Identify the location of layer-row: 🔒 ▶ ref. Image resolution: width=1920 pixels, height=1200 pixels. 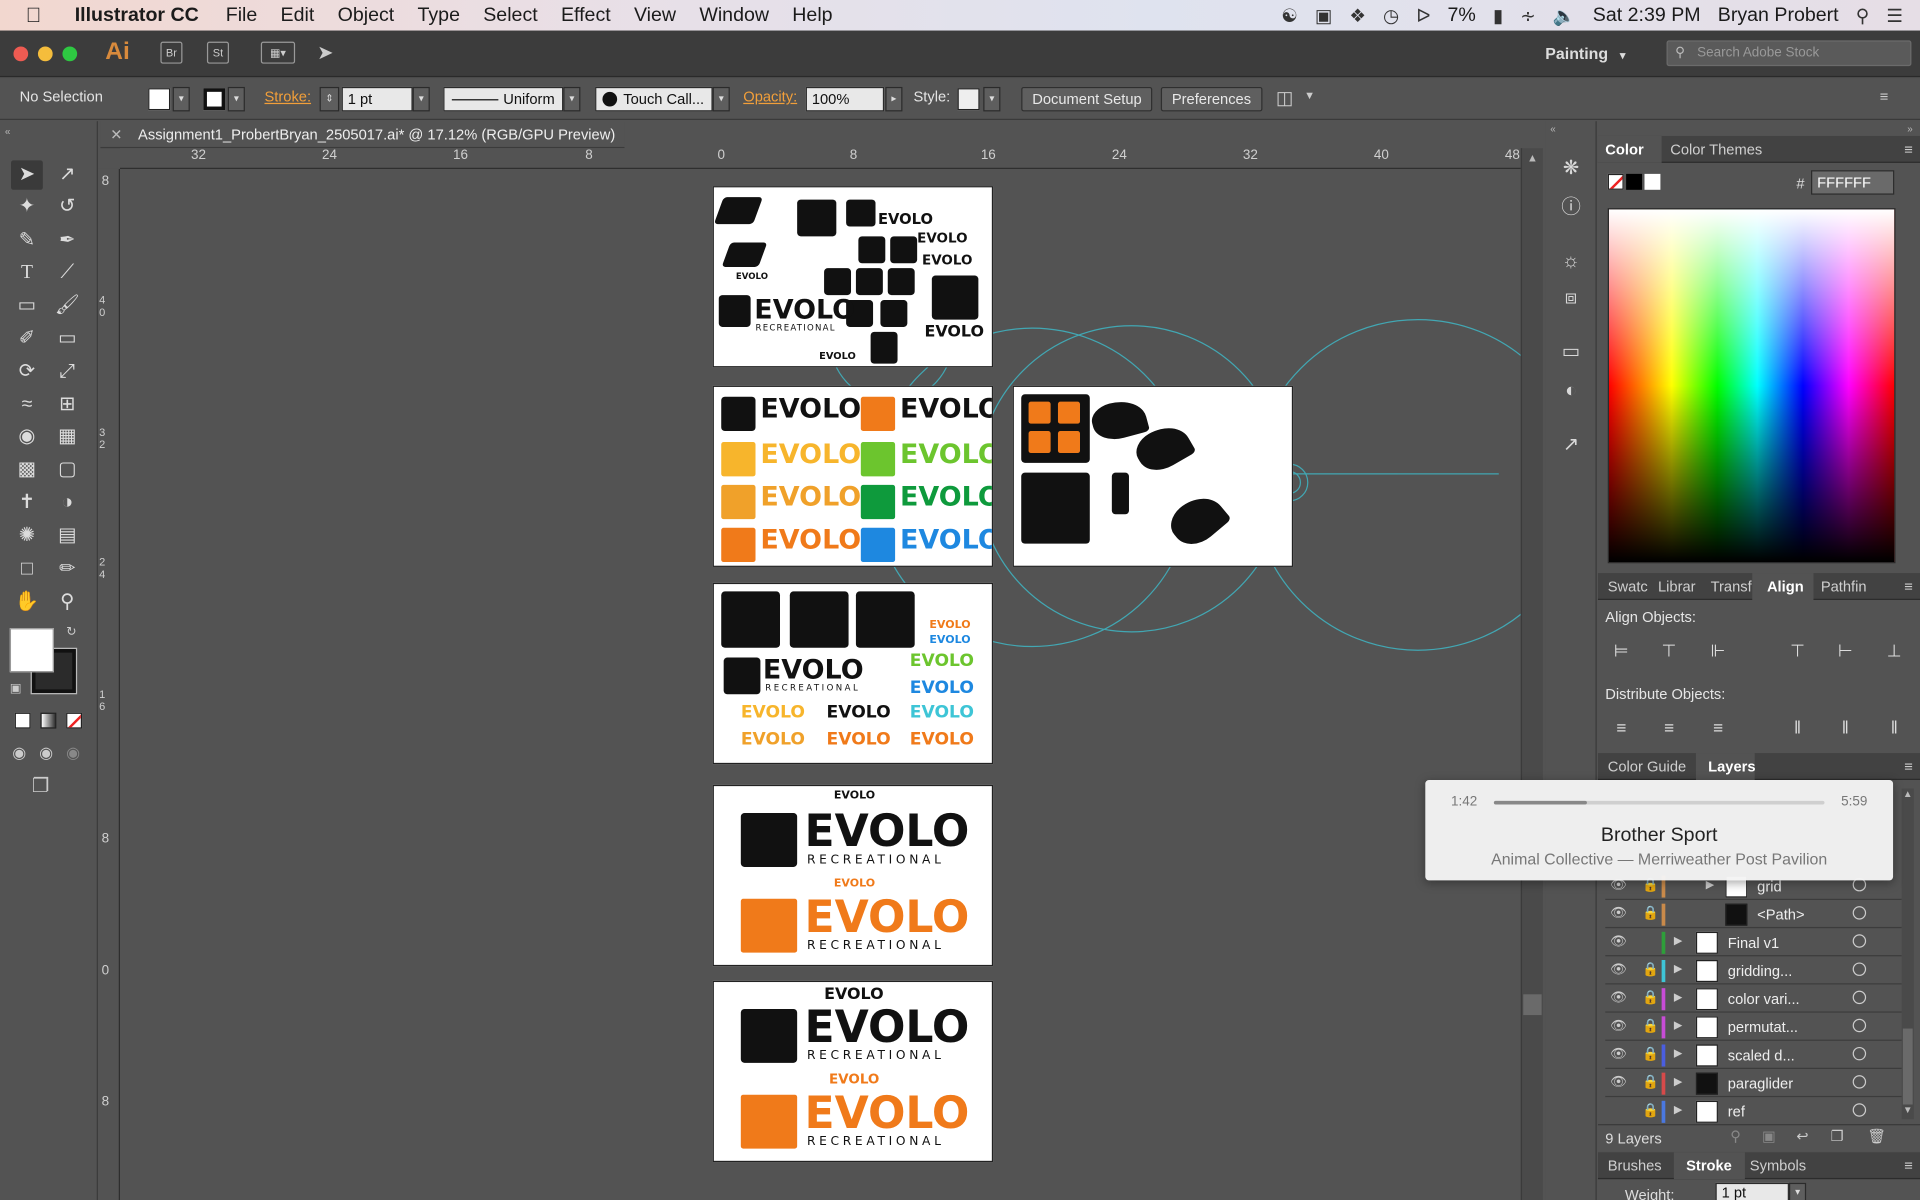
(1753, 1112).